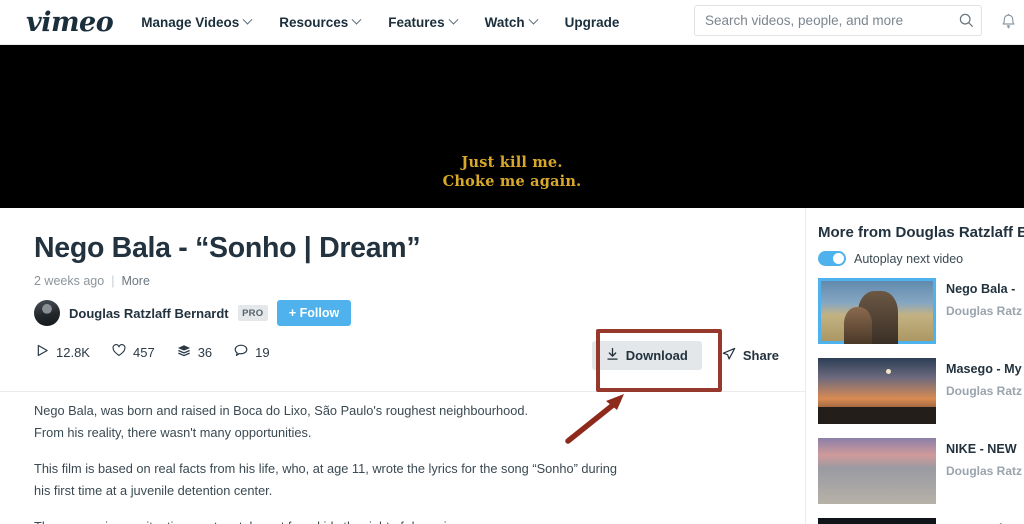 This screenshot has width=1024, height=524. What do you see at coordinates (981, 449) in the screenshot?
I see `related-video-title: NIKE - NEW` at bounding box center [981, 449].